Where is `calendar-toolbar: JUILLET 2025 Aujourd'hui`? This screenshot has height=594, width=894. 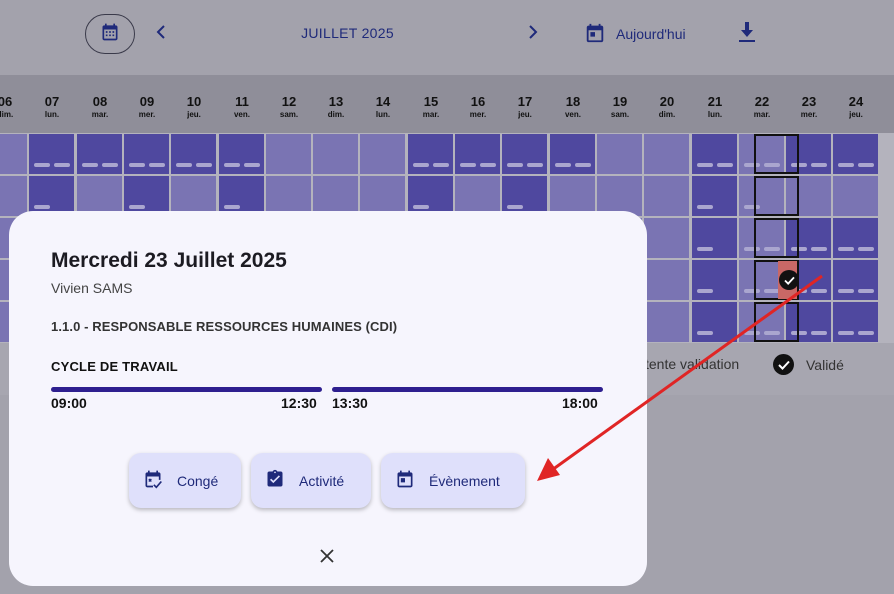 calendar-toolbar: JUILLET 2025 Aujourd'hui is located at coordinates (447, 37).